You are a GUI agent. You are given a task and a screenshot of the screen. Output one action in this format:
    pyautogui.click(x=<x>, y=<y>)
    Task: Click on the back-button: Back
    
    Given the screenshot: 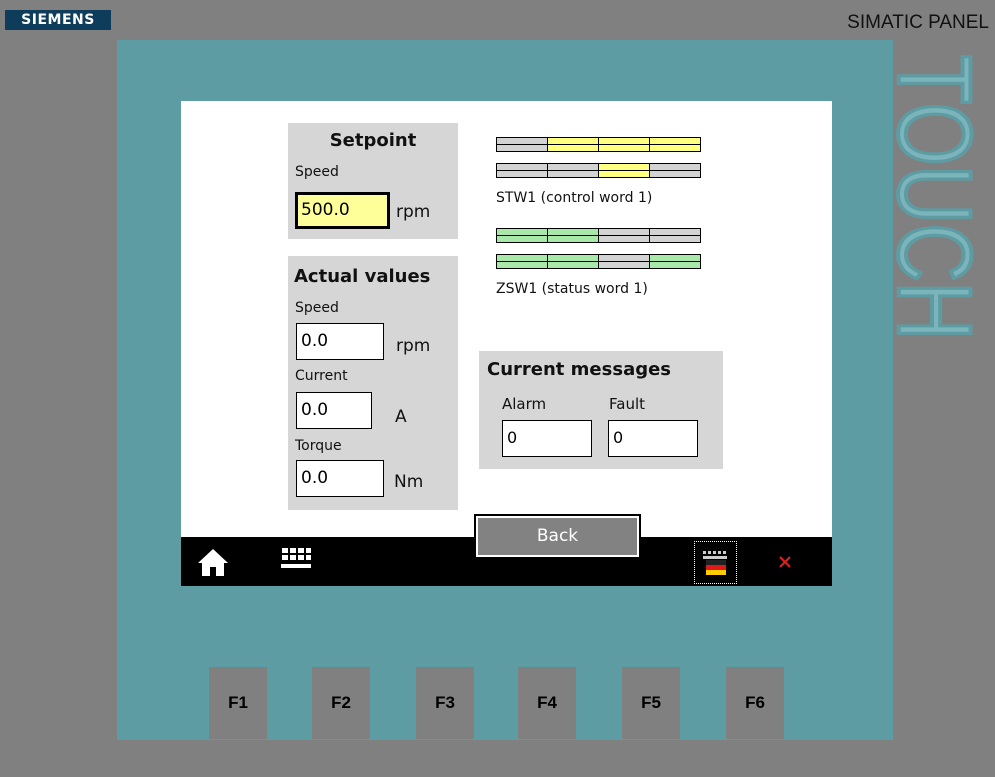 What is the action you would take?
    pyautogui.click(x=557, y=536)
    